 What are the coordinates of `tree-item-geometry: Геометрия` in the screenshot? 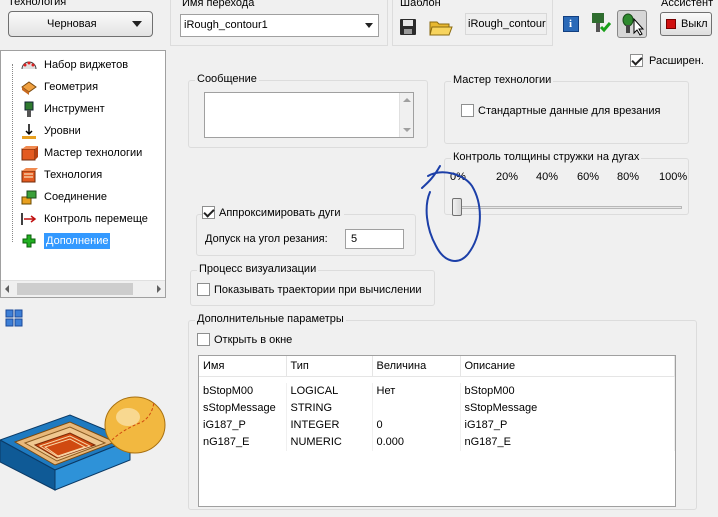 It's located at (59, 87).